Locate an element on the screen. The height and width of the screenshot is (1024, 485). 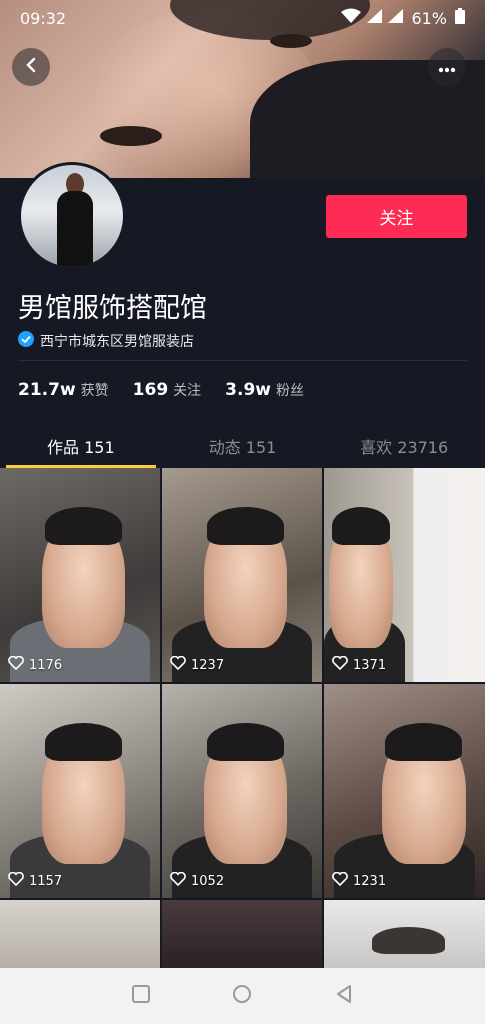
nav-triangle-icon is located at coordinates (344, 996).